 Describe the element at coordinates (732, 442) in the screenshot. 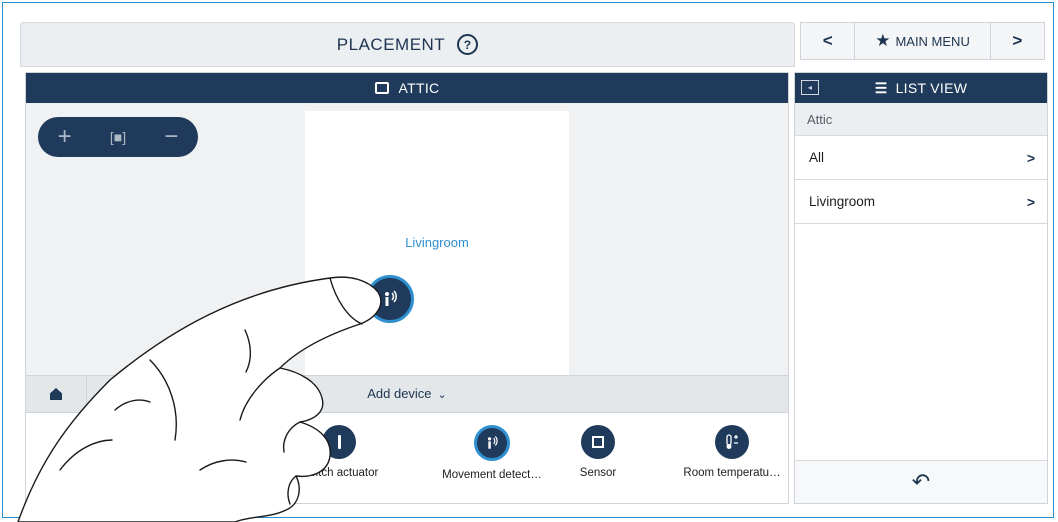

I see `thermometer-icon` at that location.